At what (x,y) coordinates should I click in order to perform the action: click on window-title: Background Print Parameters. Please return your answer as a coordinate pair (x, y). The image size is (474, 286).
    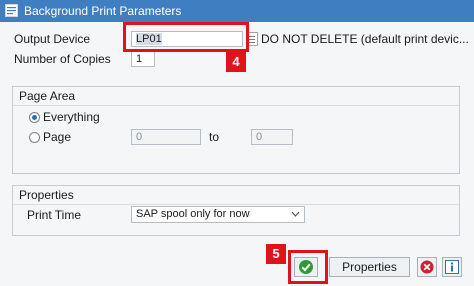
    Looking at the image, I should click on (103, 11).